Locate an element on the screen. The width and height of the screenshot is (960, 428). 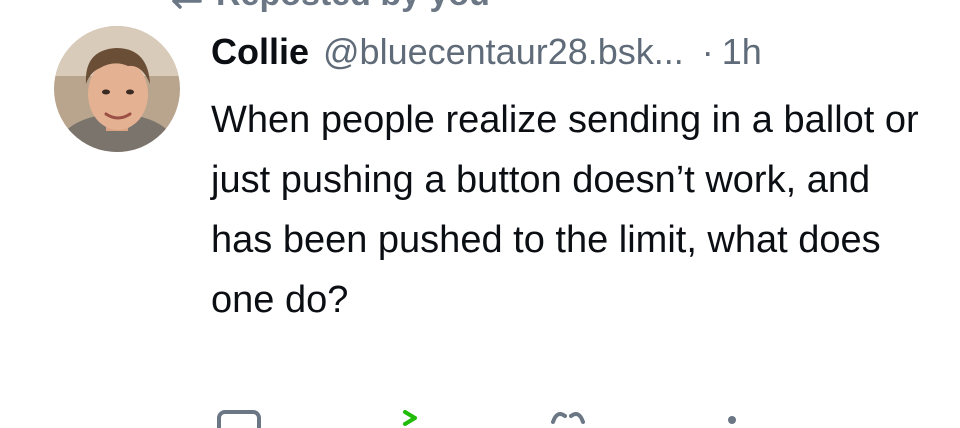
more-icon is located at coordinates (732, 420).